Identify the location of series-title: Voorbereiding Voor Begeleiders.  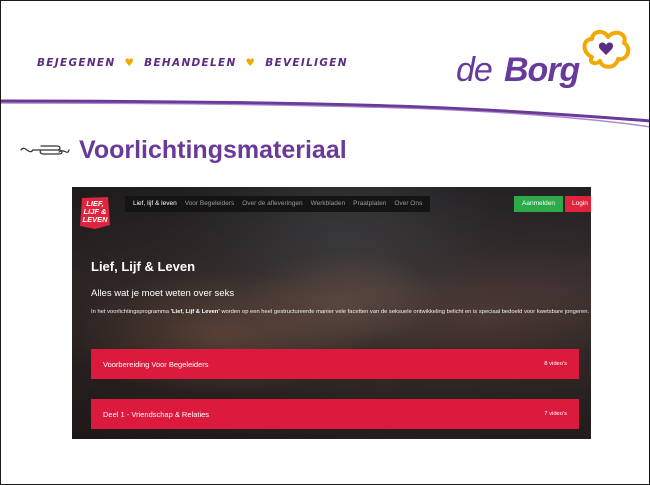
(156, 364).